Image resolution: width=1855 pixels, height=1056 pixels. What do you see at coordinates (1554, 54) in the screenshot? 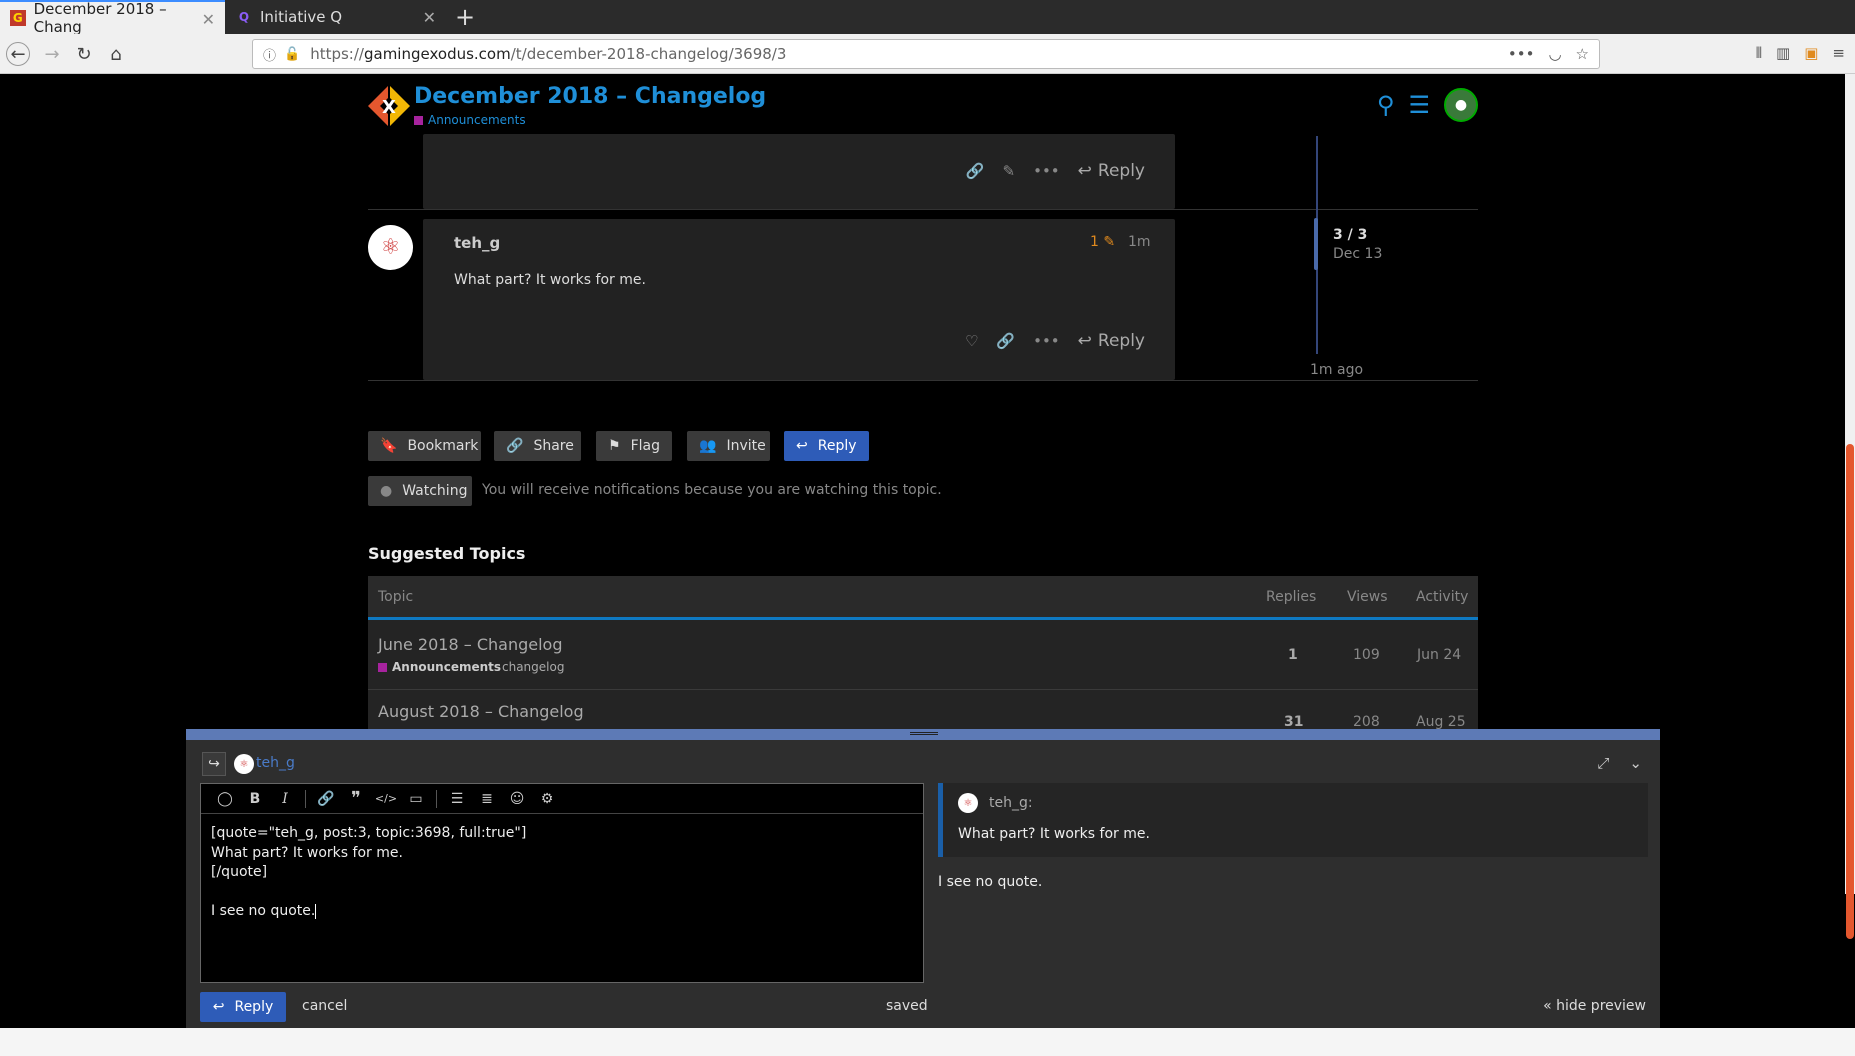
I see `pocket-icon: ◡` at bounding box center [1554, 54].